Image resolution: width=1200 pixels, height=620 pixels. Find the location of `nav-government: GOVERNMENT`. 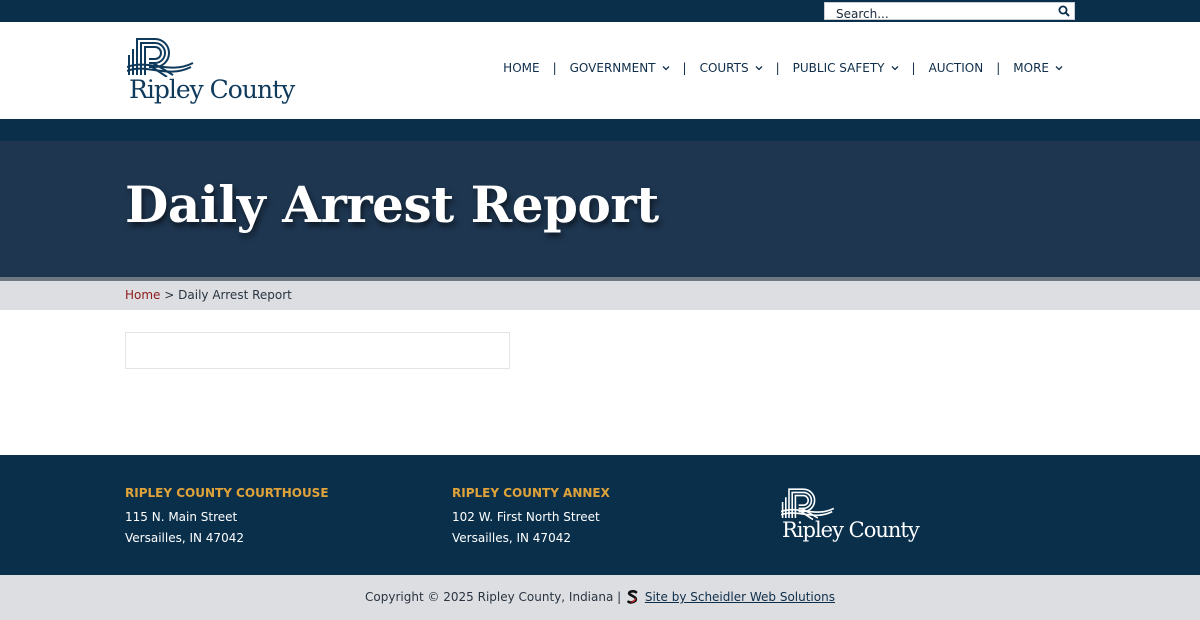

nav-government: GOVERNMENT is located at coordinates (620, 68).